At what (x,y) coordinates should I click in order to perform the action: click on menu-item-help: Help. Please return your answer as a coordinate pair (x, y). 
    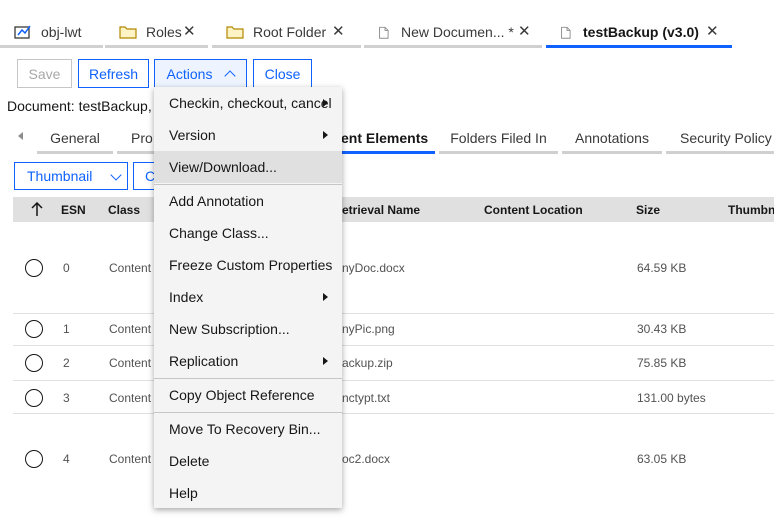
    Looking at the image, I should click on (248, 493).